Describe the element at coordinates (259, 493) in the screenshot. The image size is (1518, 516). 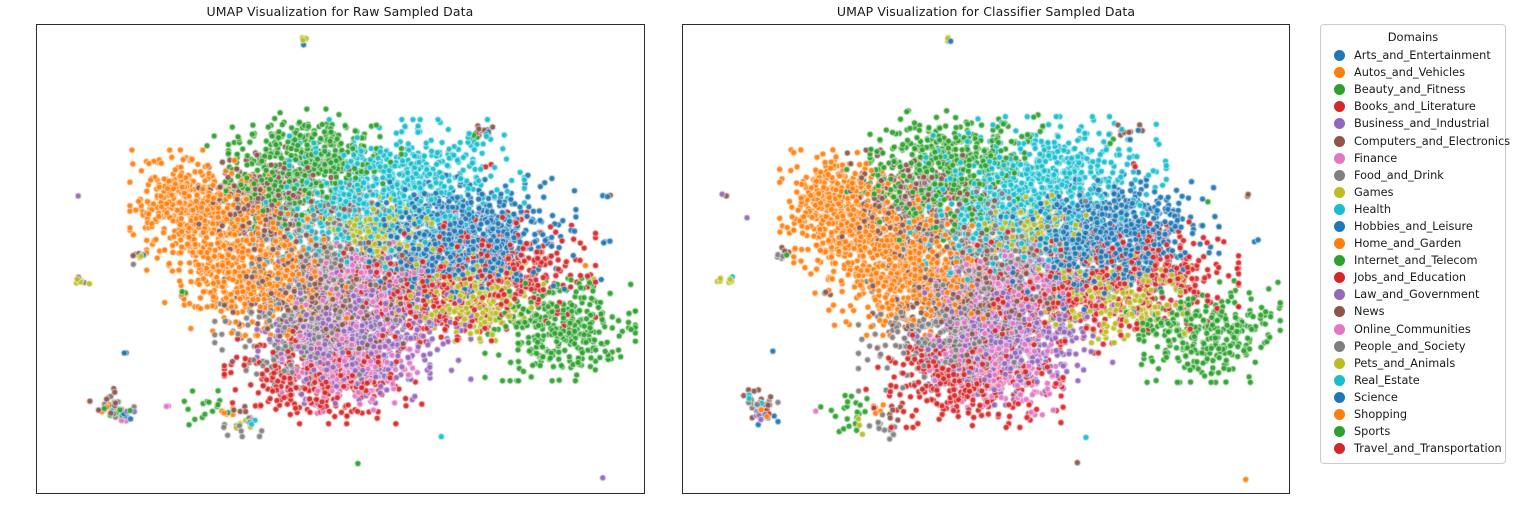
I see `x-axis-tick-label: 8` at that location.